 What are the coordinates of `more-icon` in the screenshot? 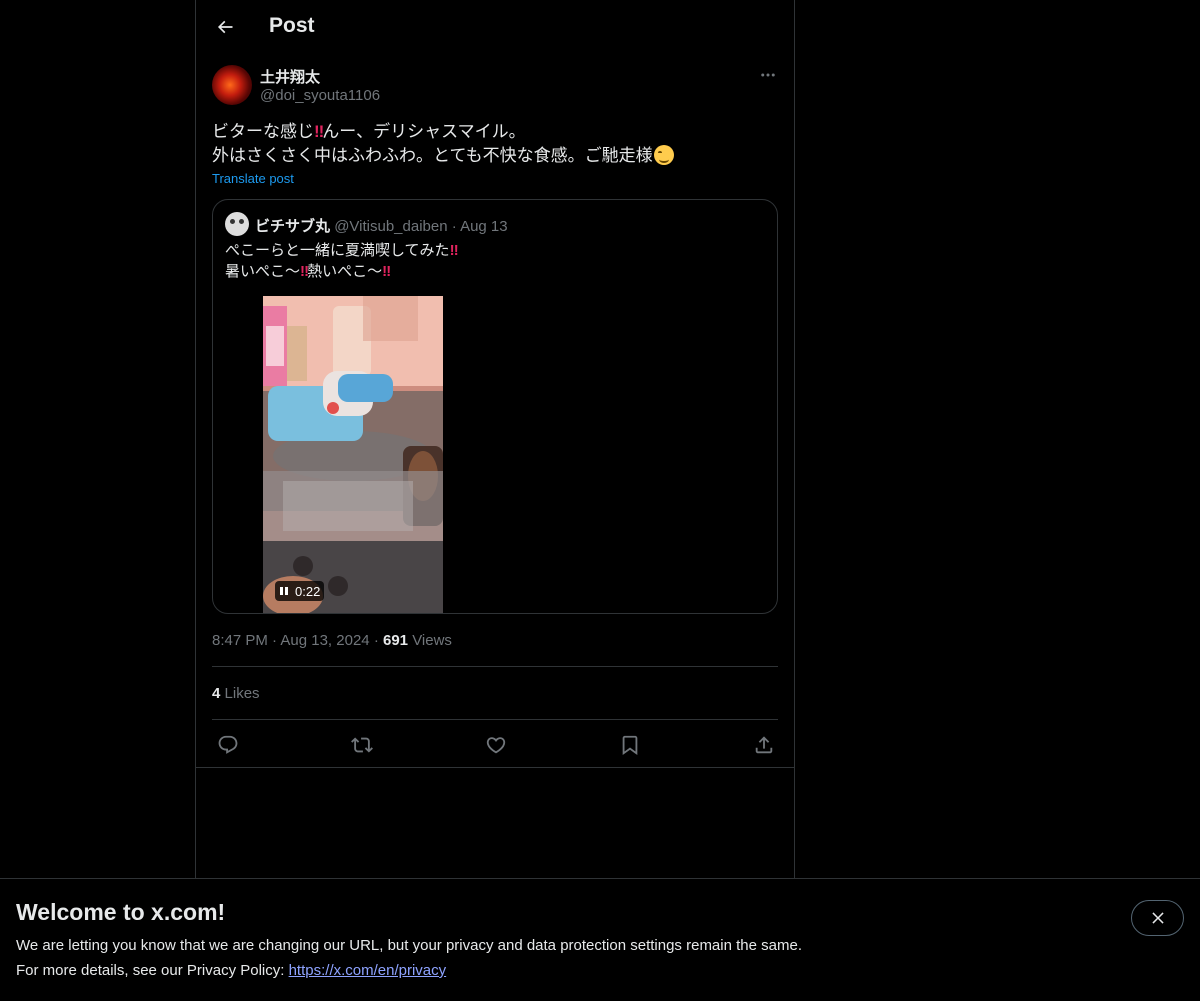 It's located at (768, 75).